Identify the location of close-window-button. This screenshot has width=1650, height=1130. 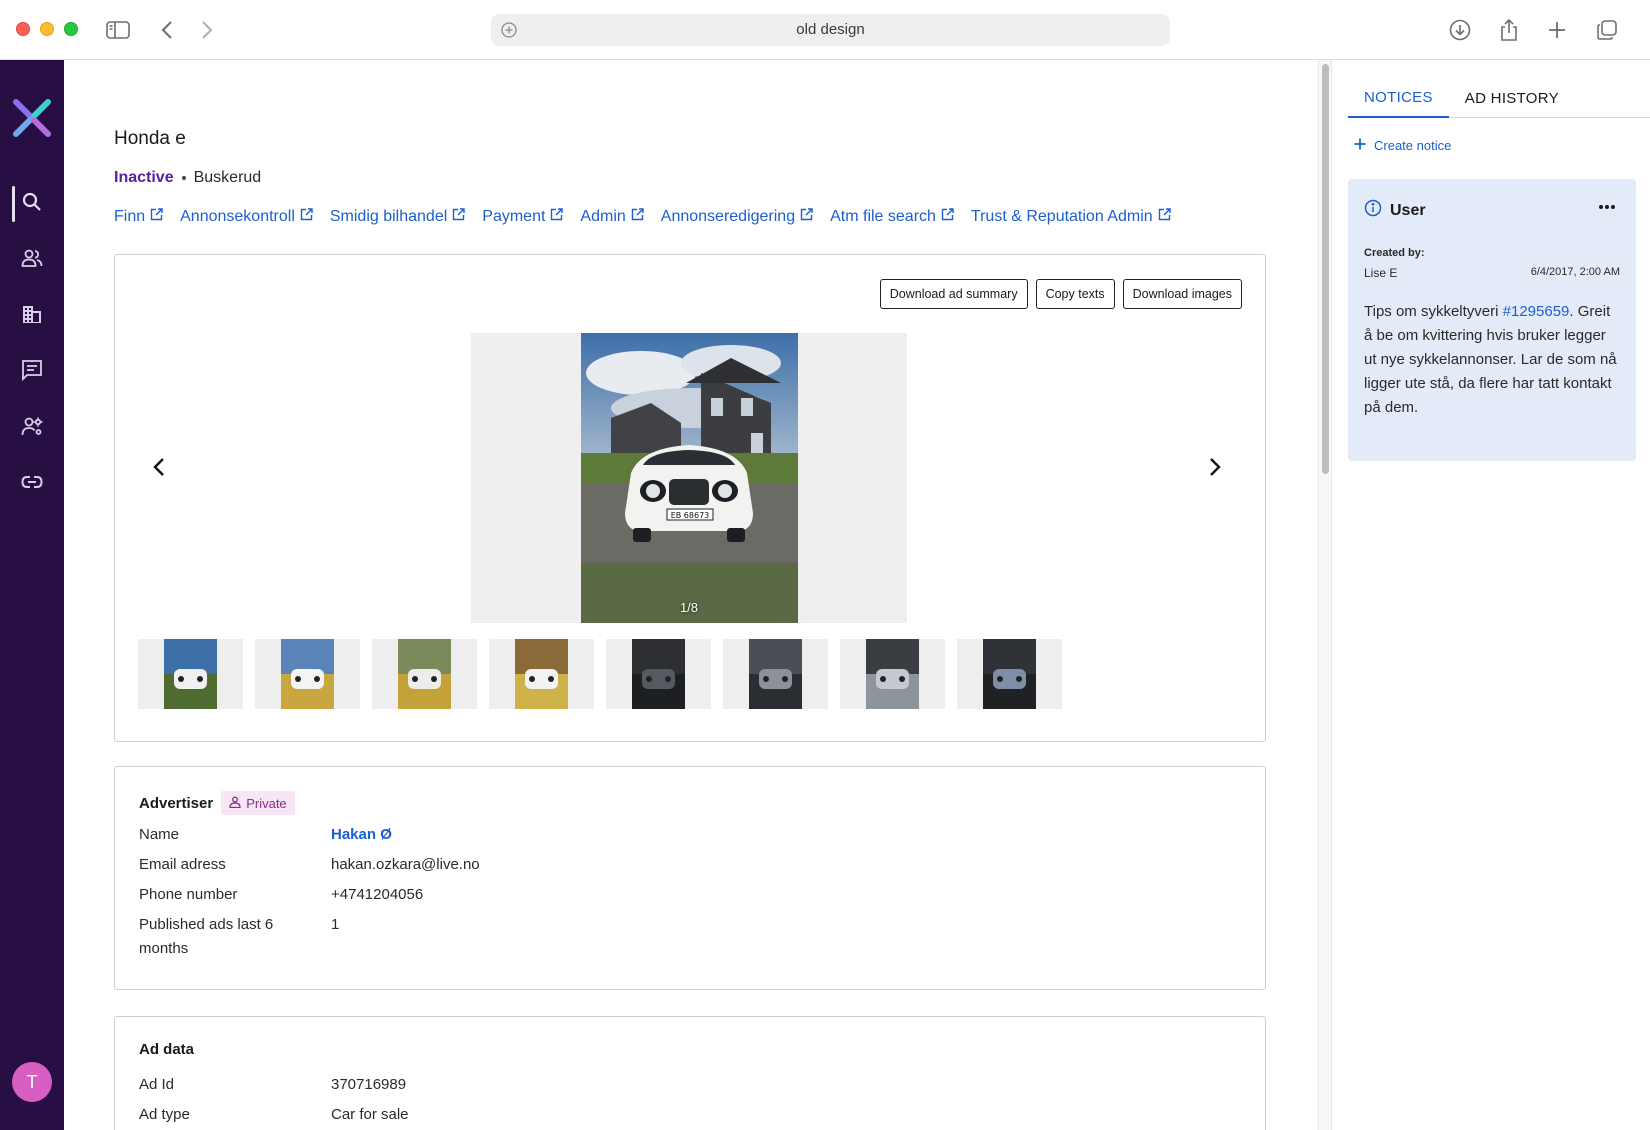
(23, 29).